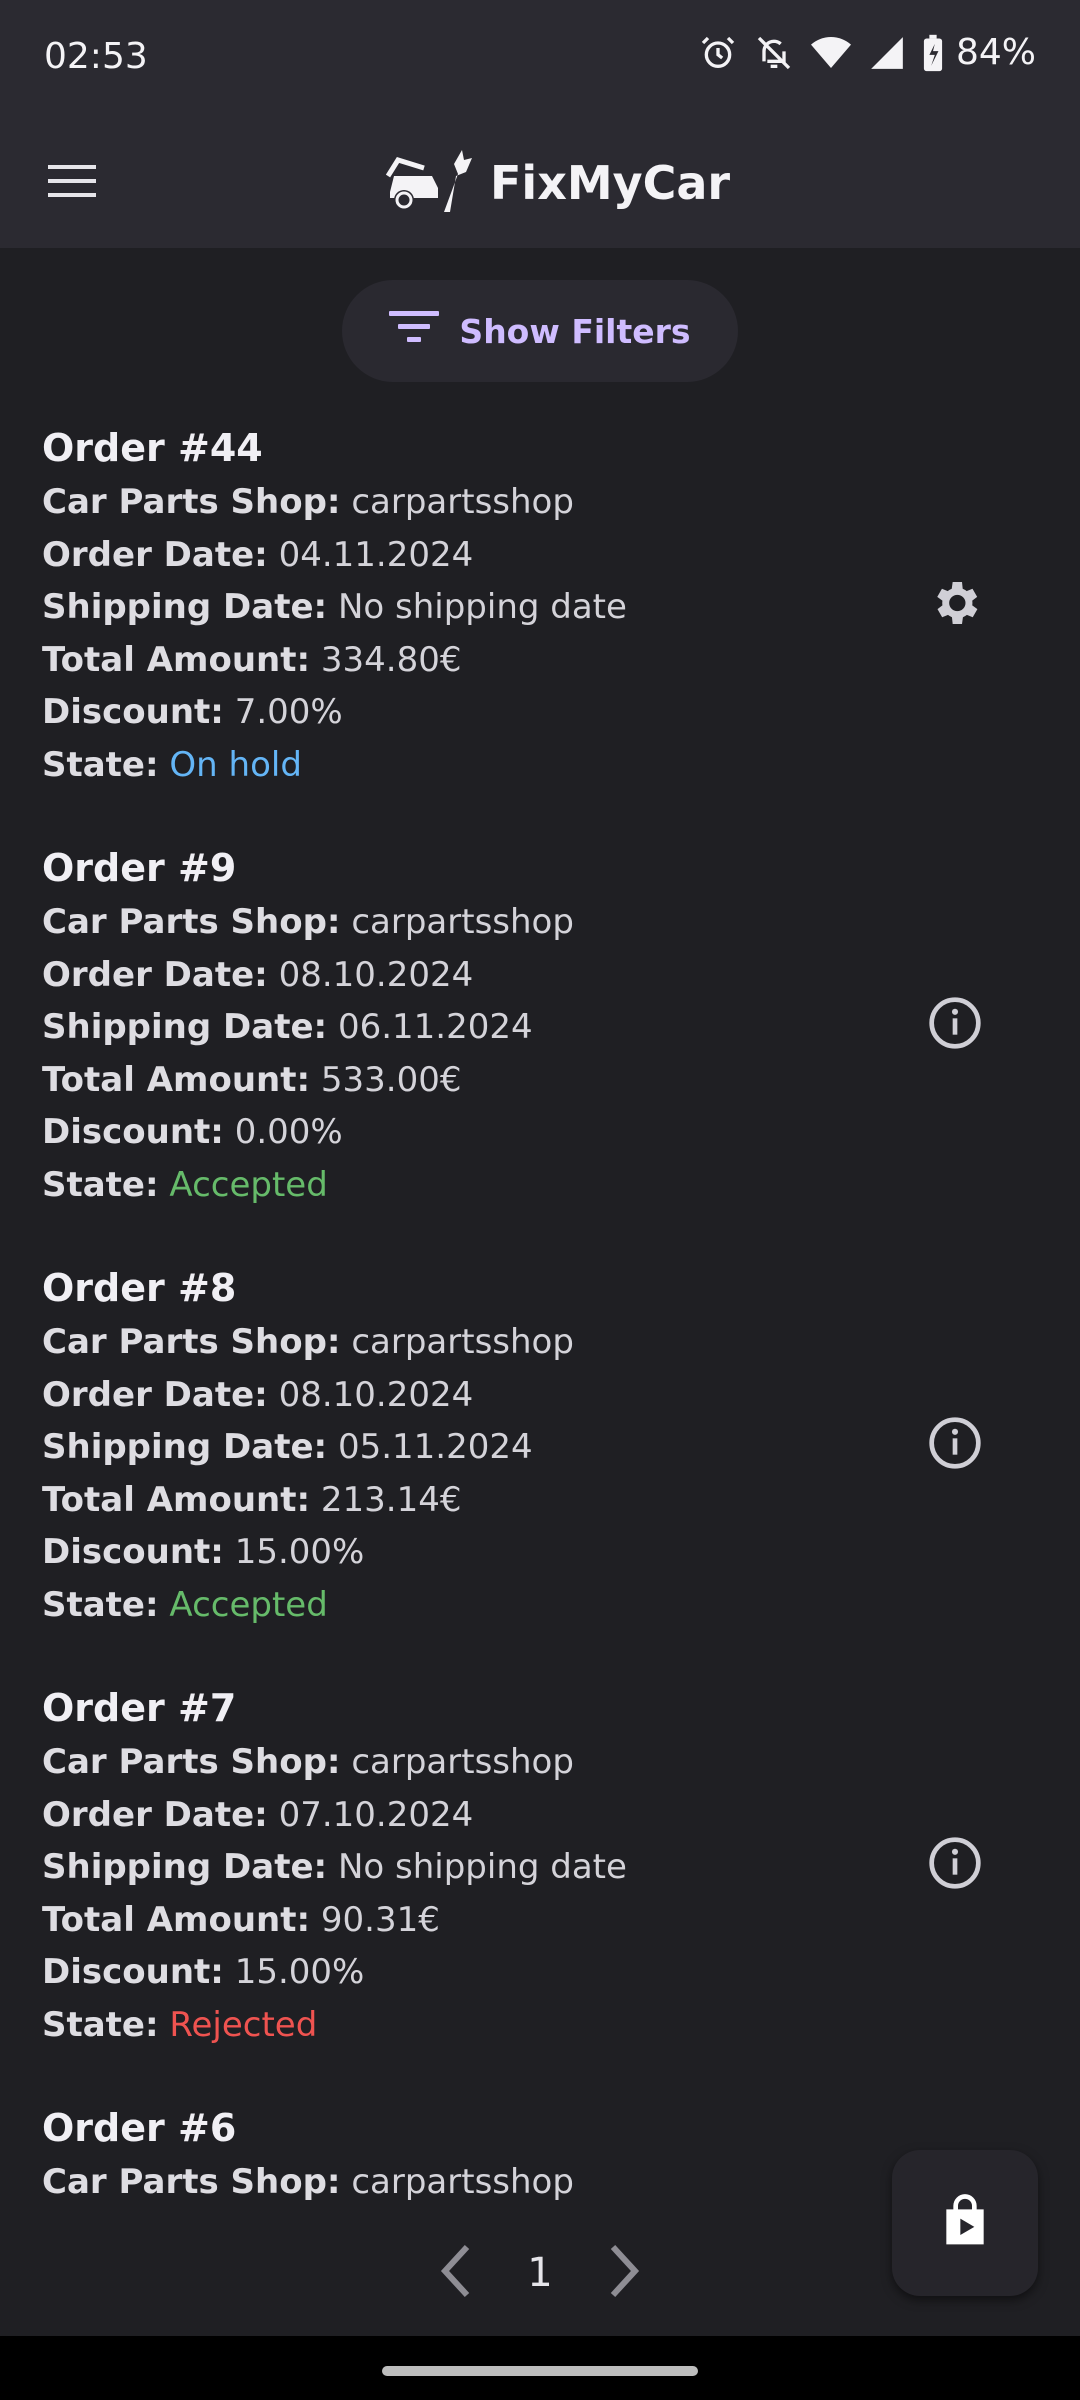 The image size is (1080, 2400). What do you see at coordinates (542, 1185) in the screenshot?
I see `state-row: State: Accepted` at bounding box center [542, 1185].